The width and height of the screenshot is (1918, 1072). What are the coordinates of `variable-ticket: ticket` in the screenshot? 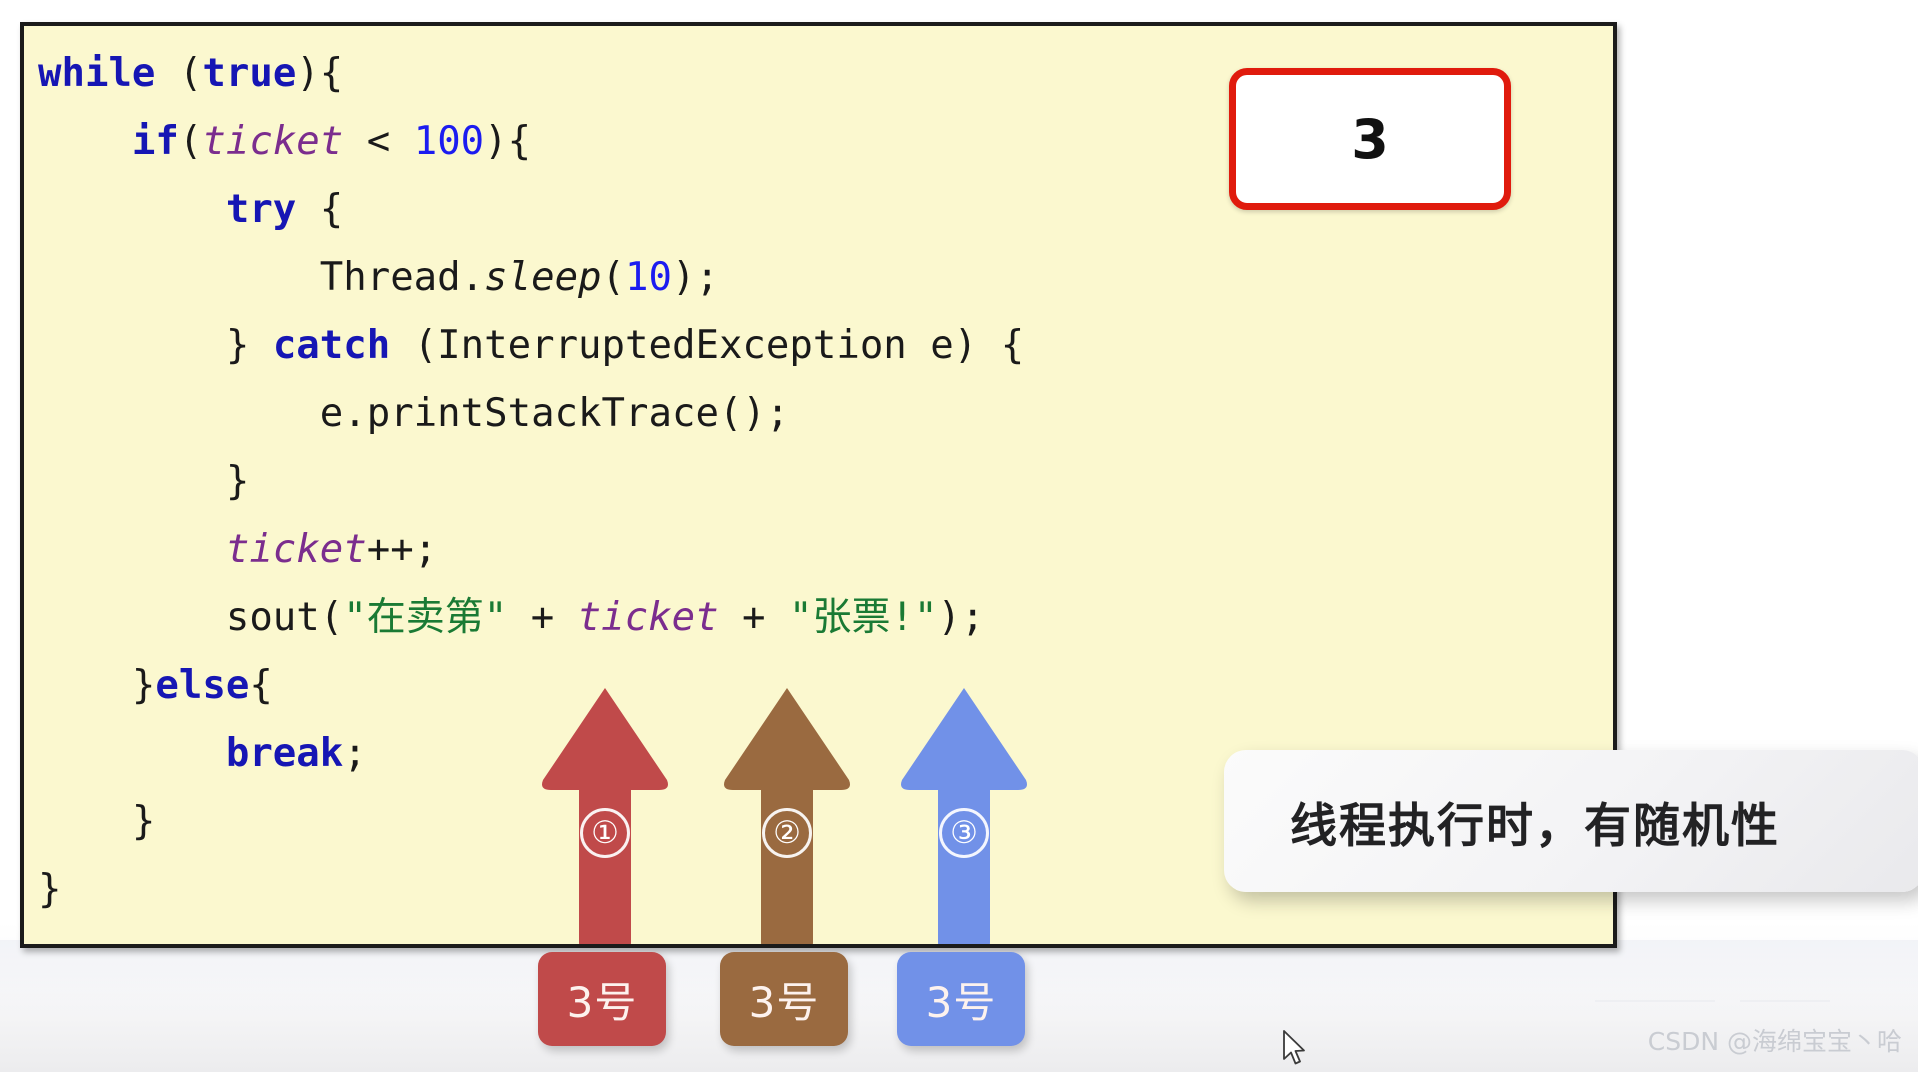 It's located at (273, 141).